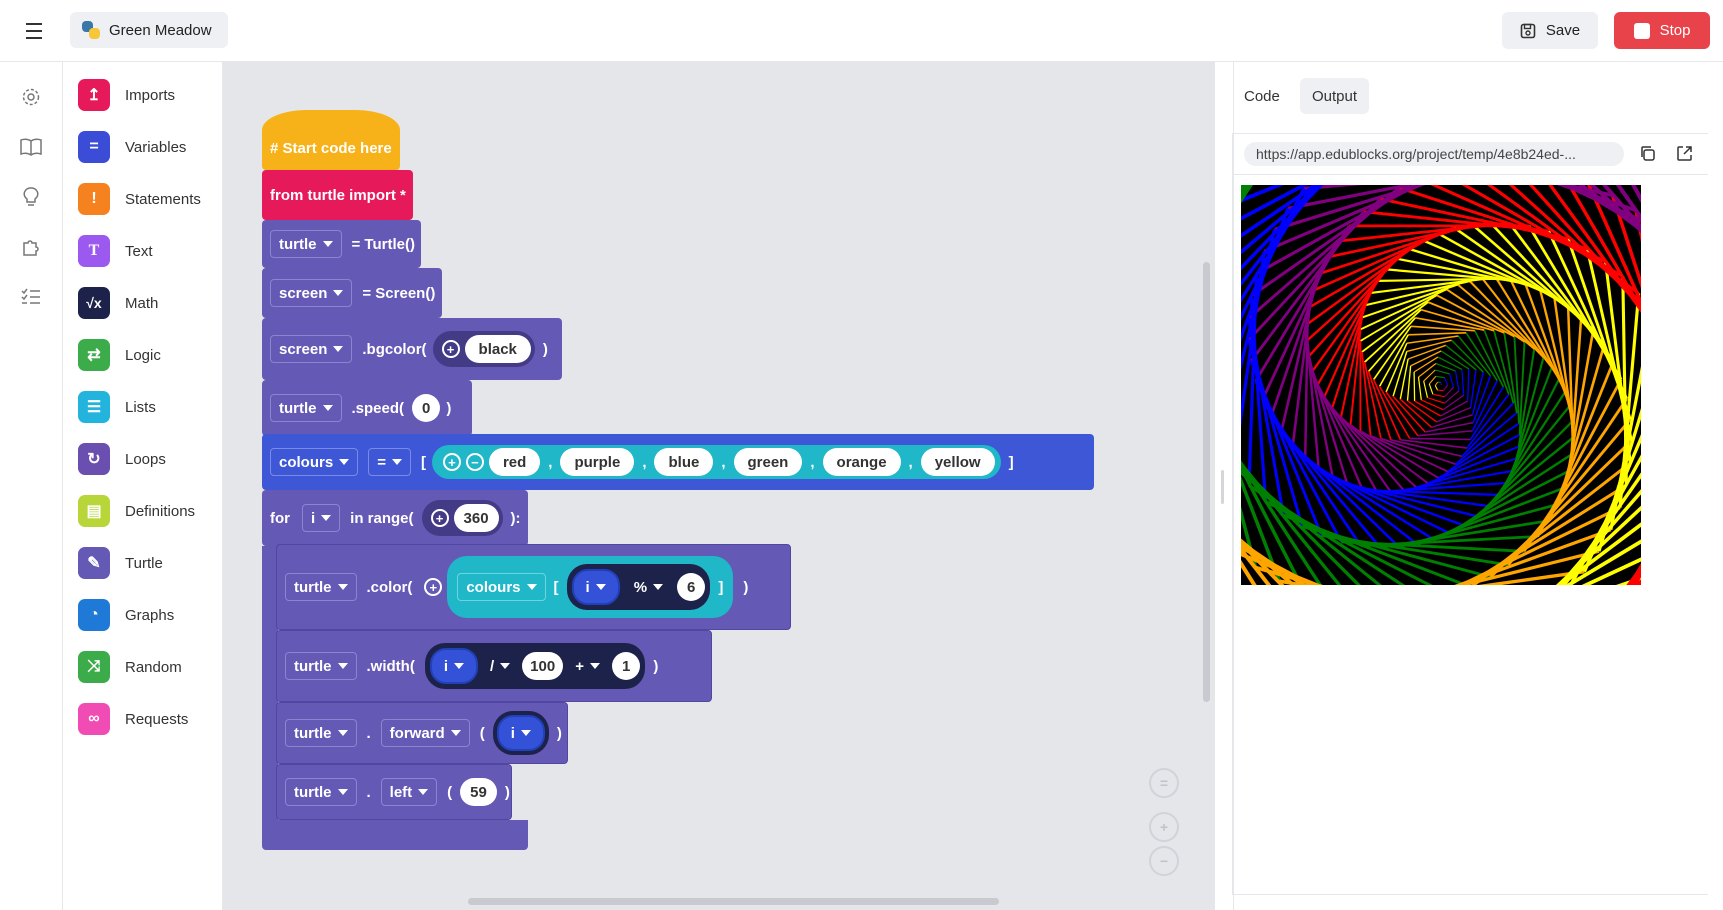  I want to click on for-loop-header: for i in range( +360 ):, so click(395, 518).